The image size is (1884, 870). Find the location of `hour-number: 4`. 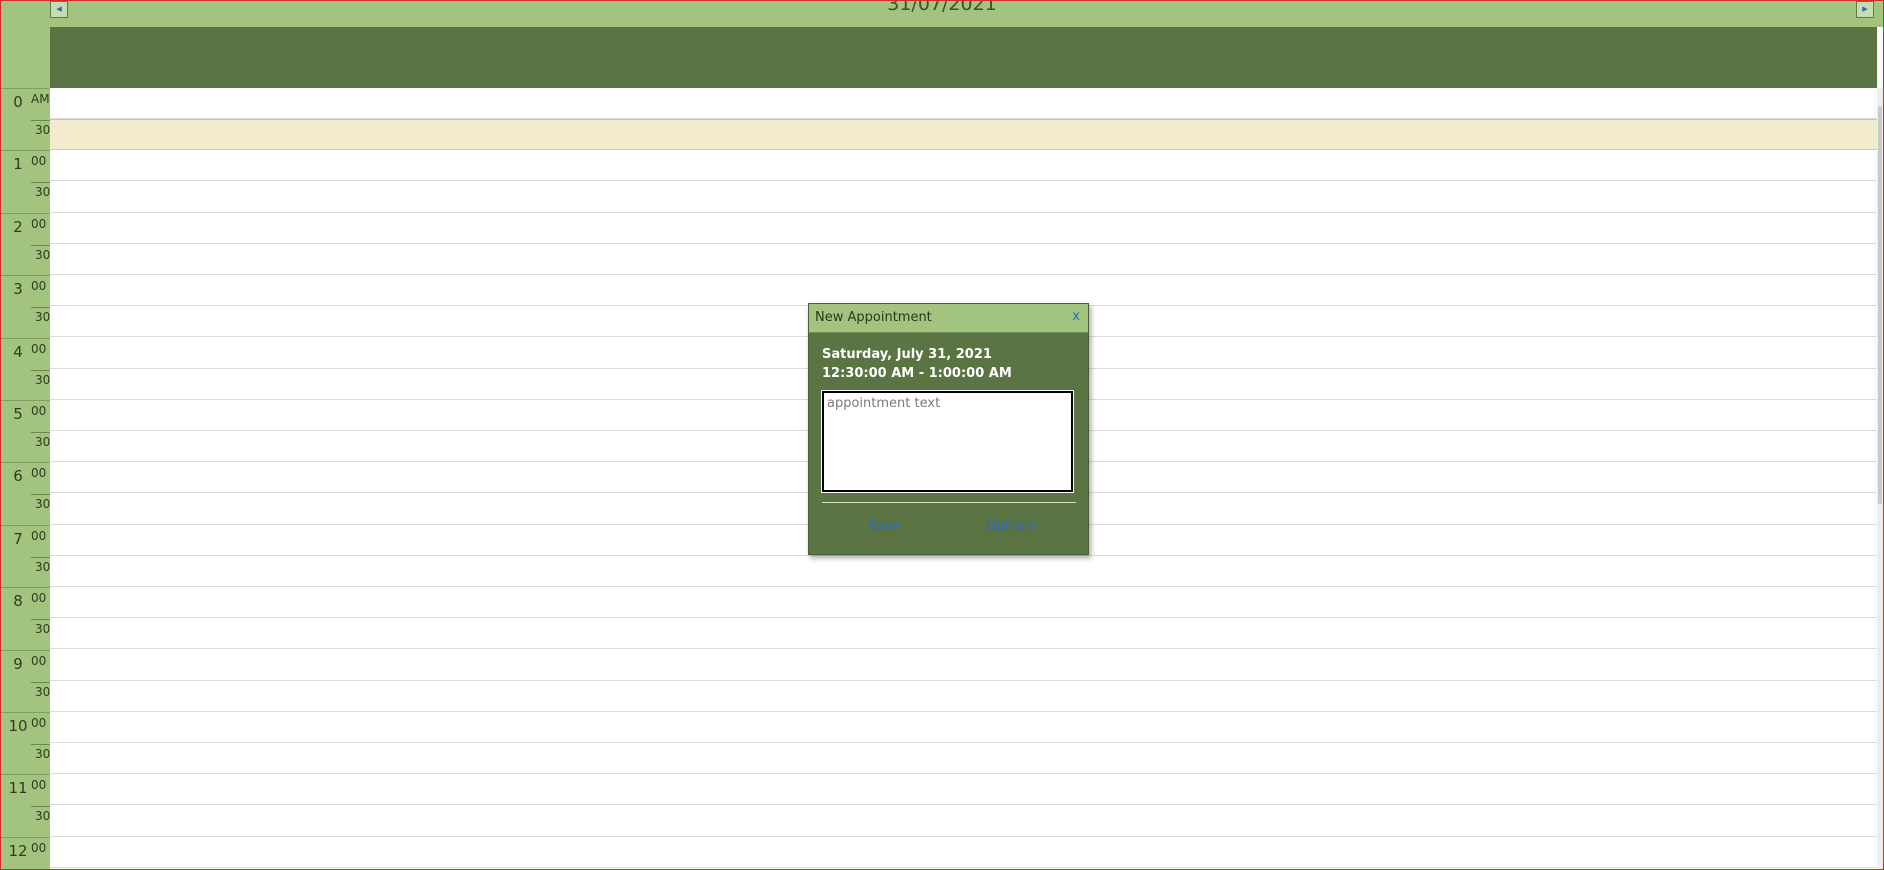

hour-number: 4 is located at coordinates (18, 351).